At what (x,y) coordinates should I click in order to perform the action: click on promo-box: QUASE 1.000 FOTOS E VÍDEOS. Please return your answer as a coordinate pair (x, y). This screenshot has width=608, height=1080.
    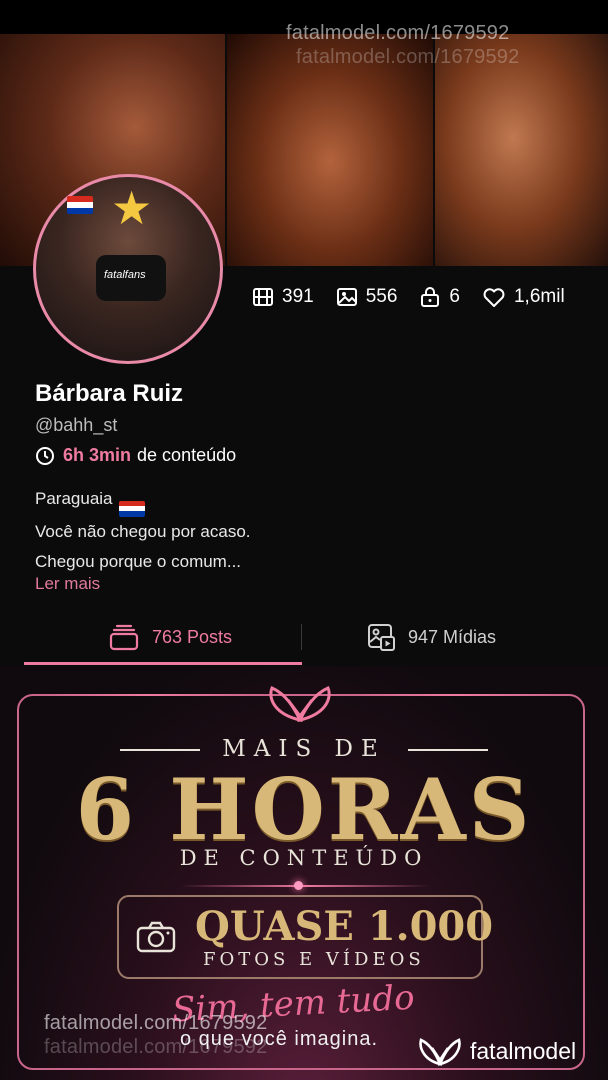
    Looking at the image, I should click on (305, 937).